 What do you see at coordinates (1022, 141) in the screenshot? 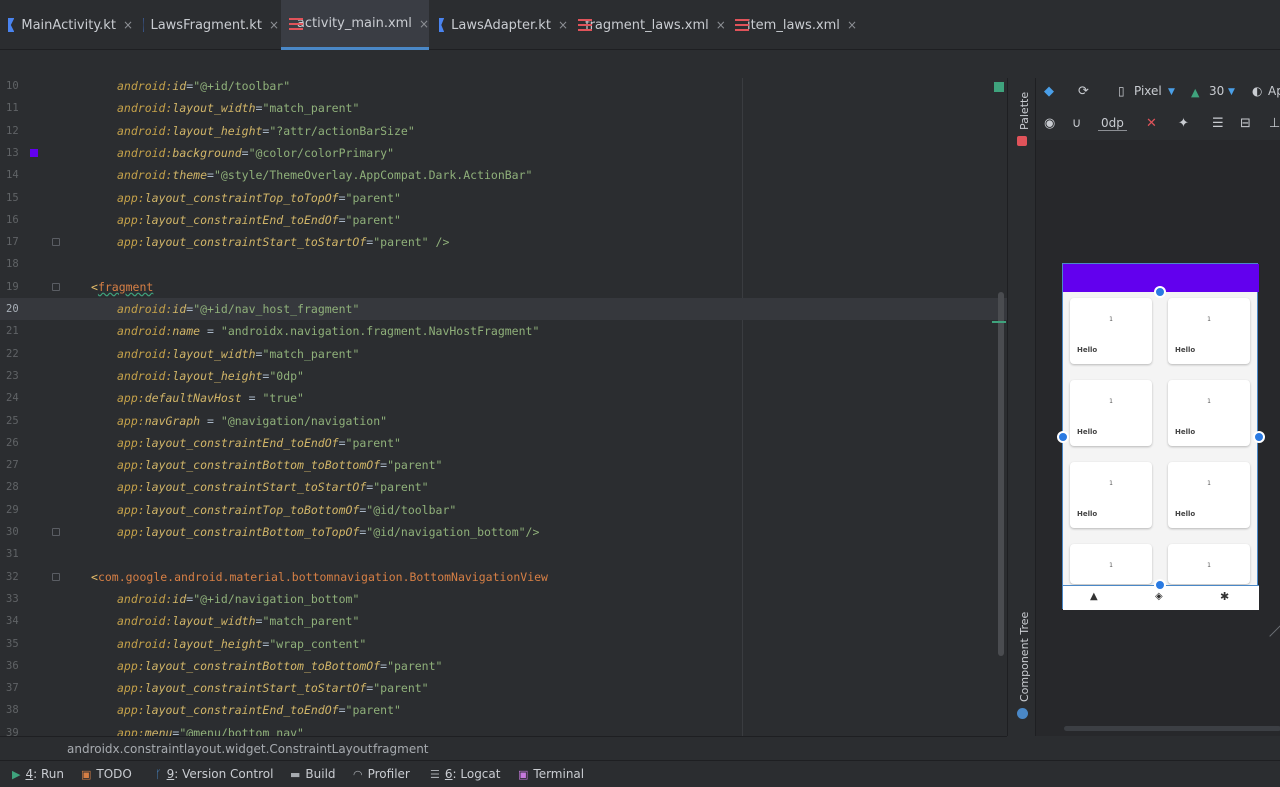
I see `palette-icon` at bounding box center [1022, 141].